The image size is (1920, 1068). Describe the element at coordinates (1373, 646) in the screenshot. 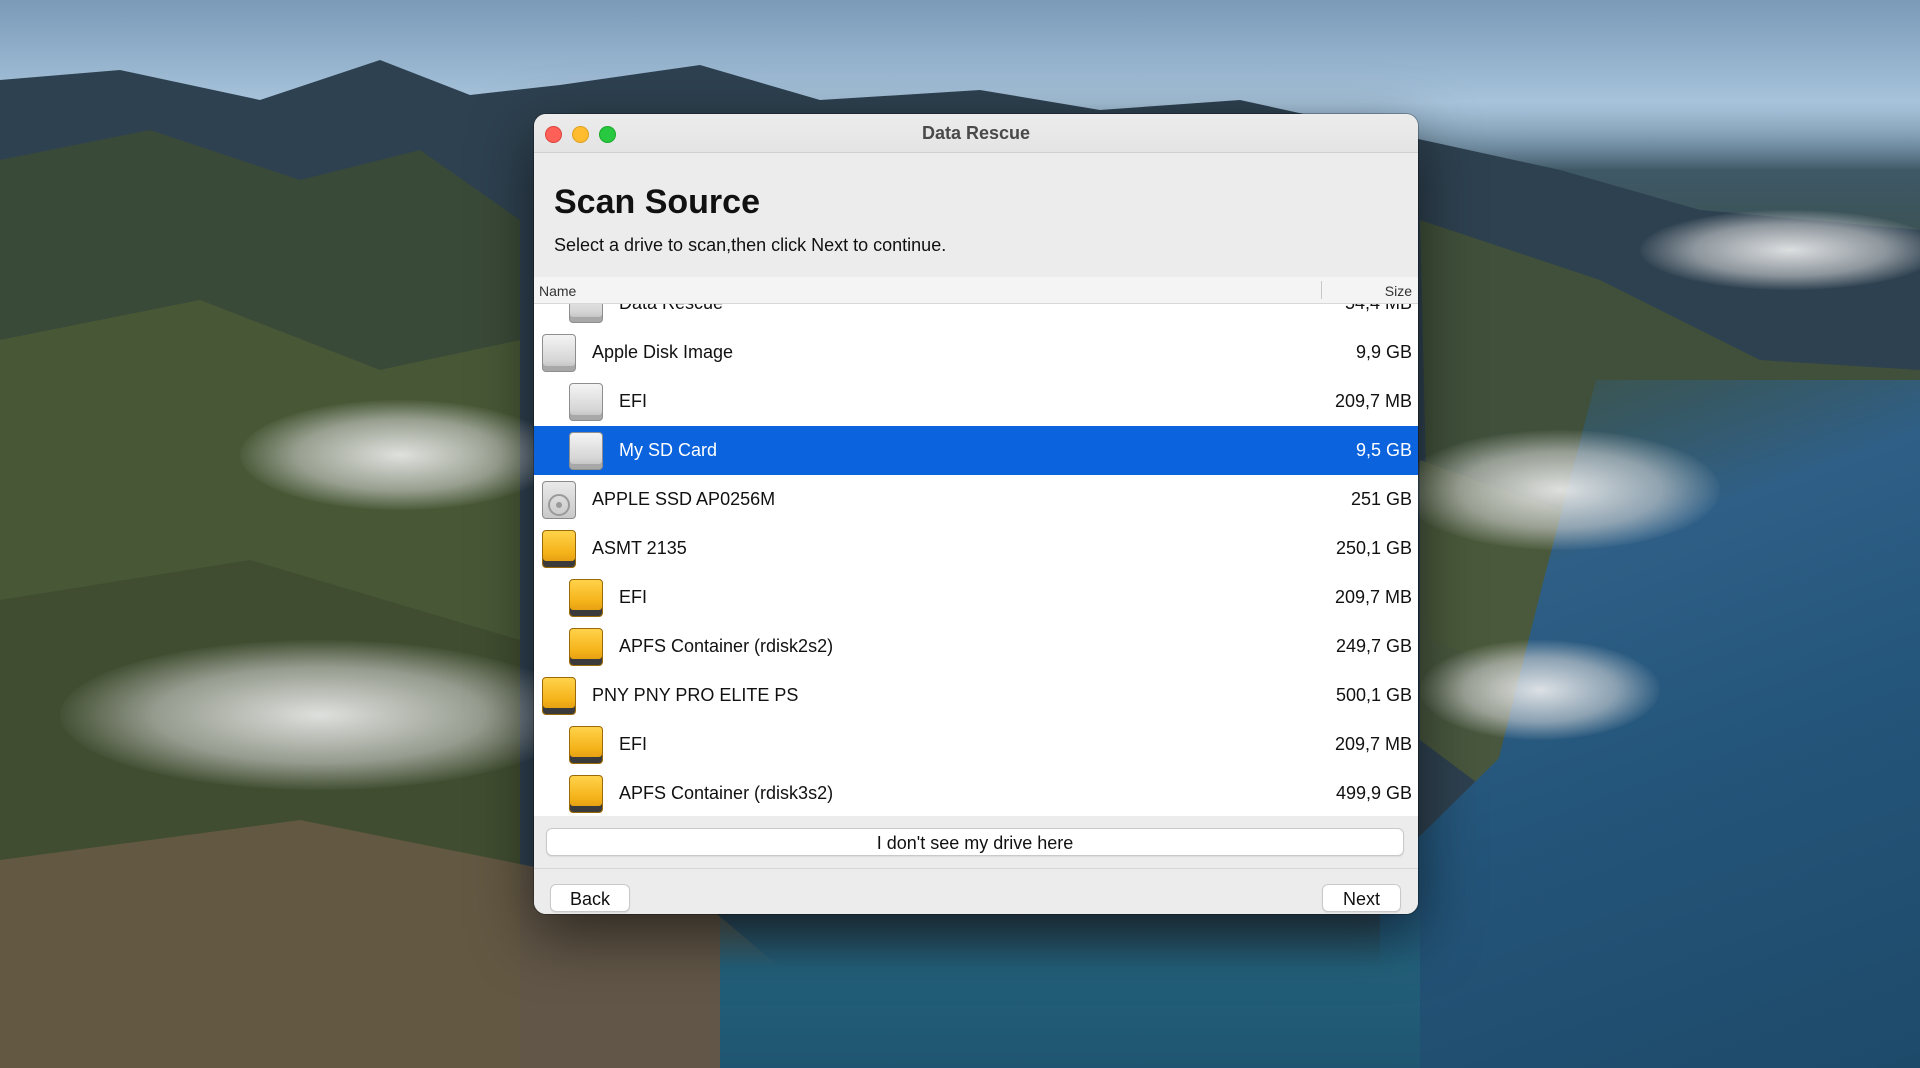

I see `drive-size: 249,7 GB` at that location.